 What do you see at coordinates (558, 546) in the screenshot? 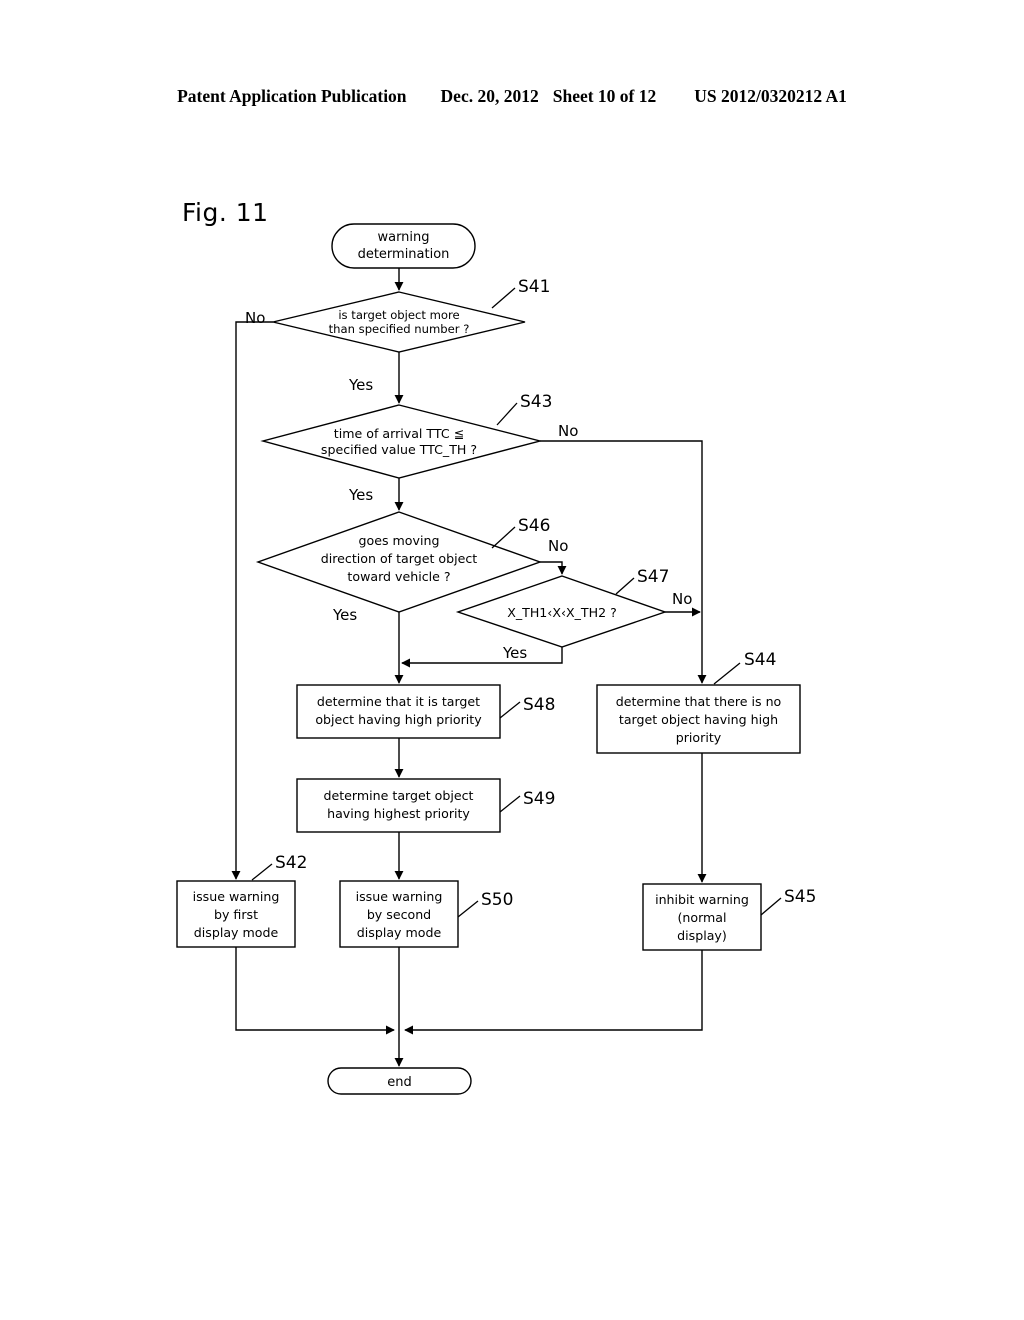
I see `branch-label-s46-no: No` at bounding box center [558, 546].